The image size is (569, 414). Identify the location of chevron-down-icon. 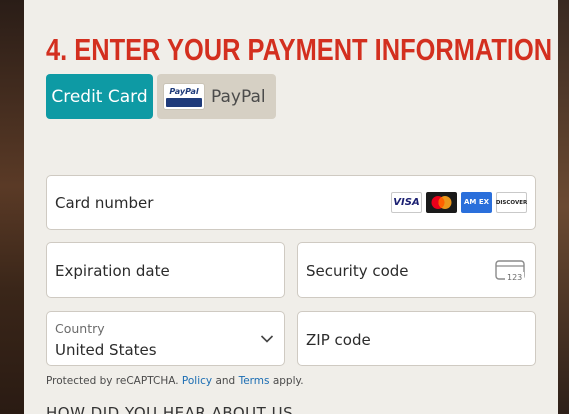
(267, 339).